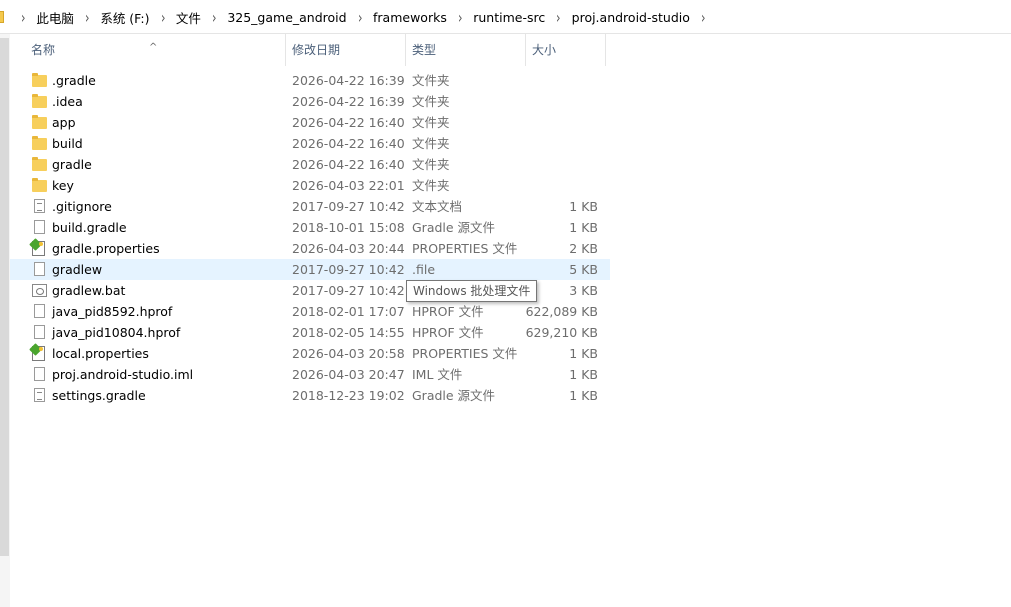  I want to click on breadcrumb-item-frameworks: frameworks, so click(410, 17).